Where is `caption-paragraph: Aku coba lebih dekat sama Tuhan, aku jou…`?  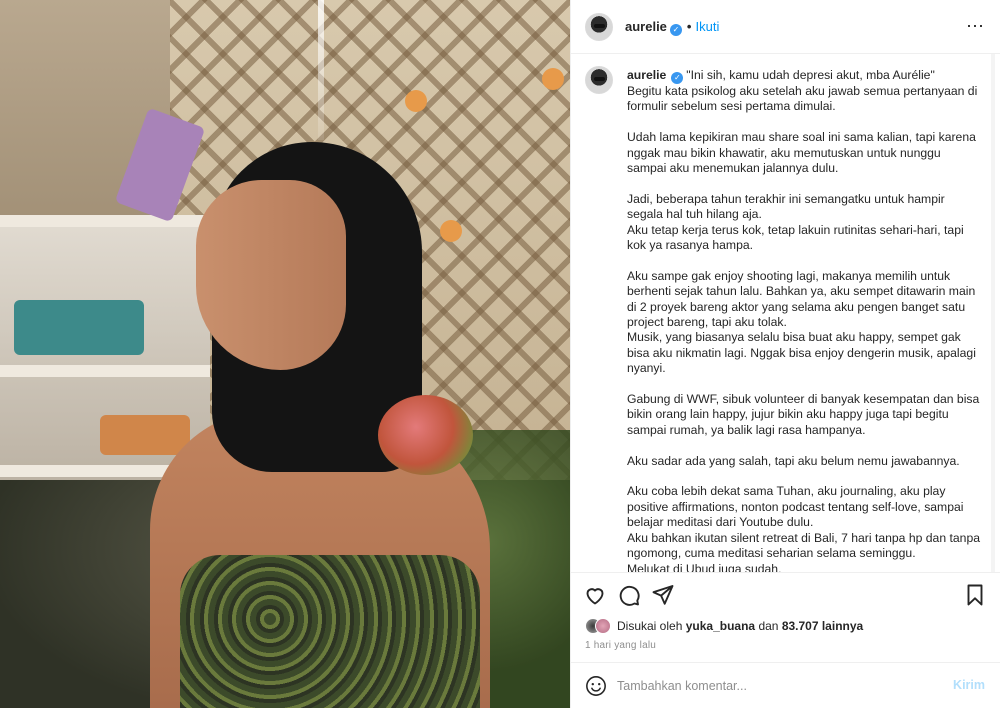 caption-paragraph: Aku coba lebih dekat sama Tuhan, aku jou… is located at coordinates (803, 528).